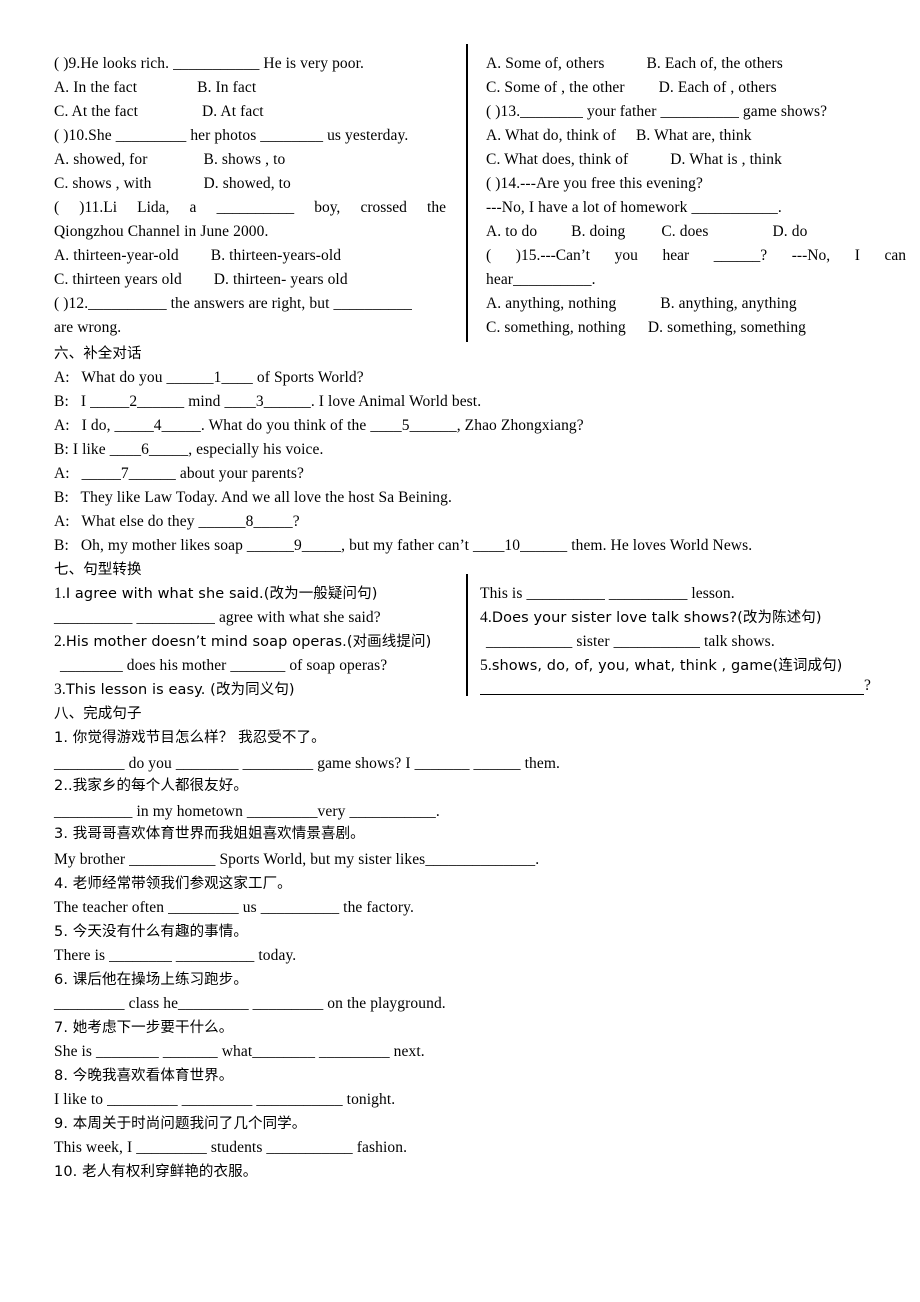 This screenshot has height=1302, width=920. What do you see at coordinates (63, 786) in the screenshot?
I see `item-number: 2..` at bounding box center [63, 786].